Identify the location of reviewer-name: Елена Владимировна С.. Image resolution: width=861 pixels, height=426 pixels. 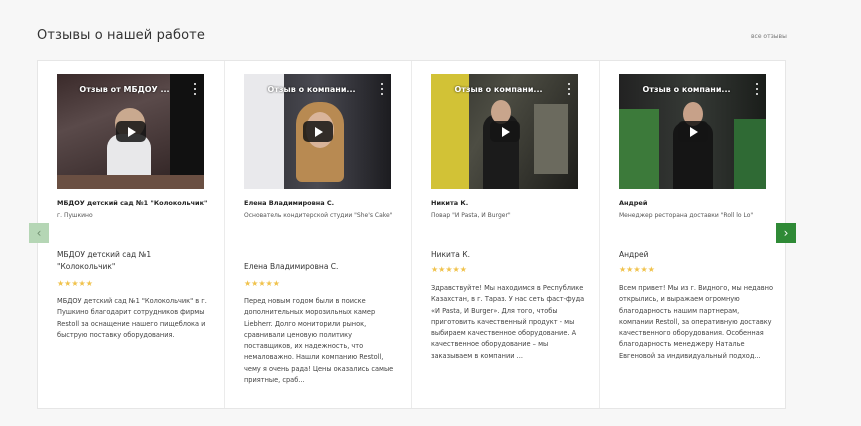
(291, 266).